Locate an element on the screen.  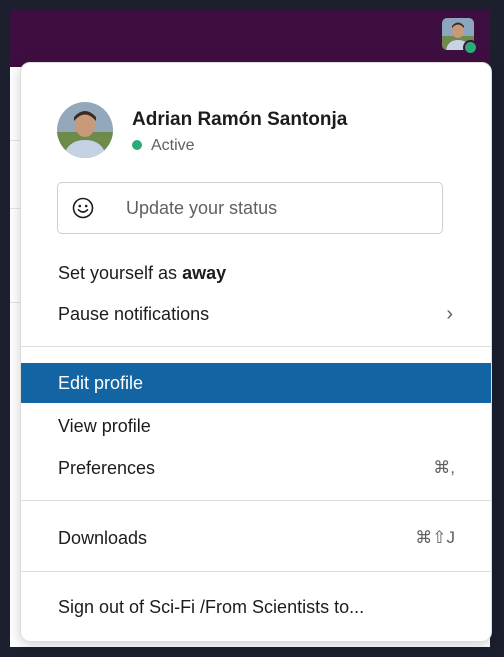
chevron-right-icon: › is located at coordinates (449, 314).